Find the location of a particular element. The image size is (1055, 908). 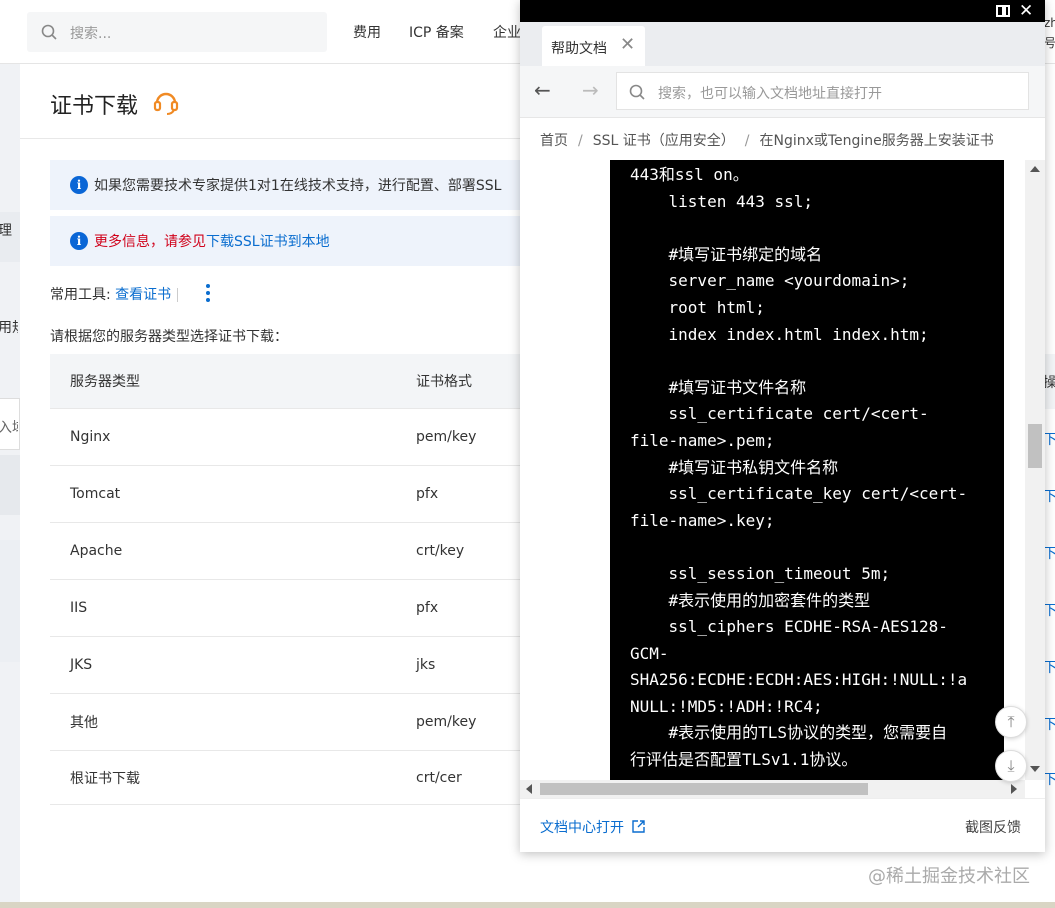

doc-address-input: 搜索，也可以输入文档地址直接打开 is located at coordinates (822, 91).